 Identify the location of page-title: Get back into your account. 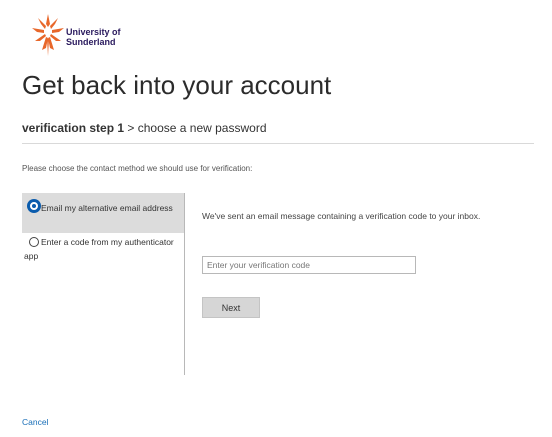
(177, 85).